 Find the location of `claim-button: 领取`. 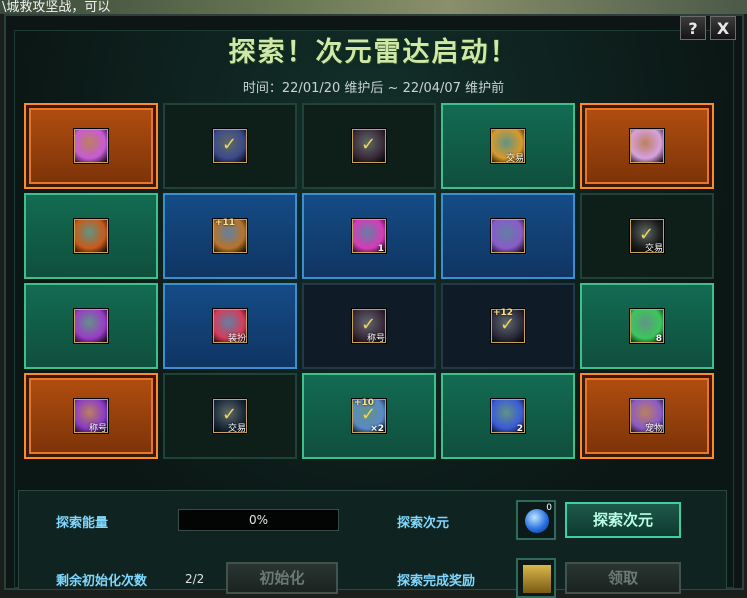

claim-button: 领取 is located at coordinates (623, 578).